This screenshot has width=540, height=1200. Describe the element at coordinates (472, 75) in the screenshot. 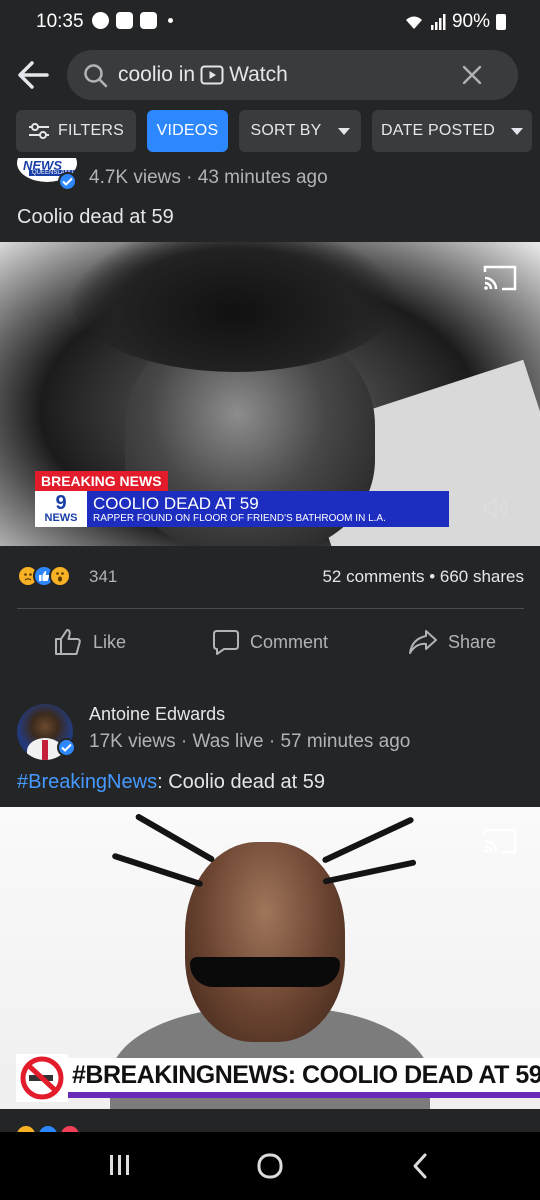

I see `clear-icon` at that location.